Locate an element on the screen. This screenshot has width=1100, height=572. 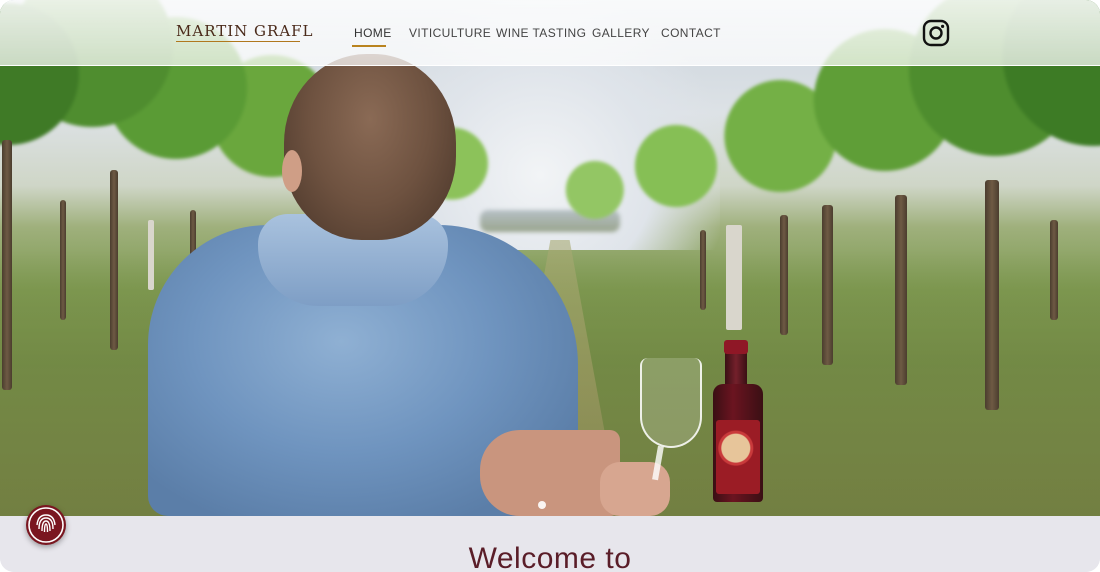
person-arm is located at coordinates (550, 473).